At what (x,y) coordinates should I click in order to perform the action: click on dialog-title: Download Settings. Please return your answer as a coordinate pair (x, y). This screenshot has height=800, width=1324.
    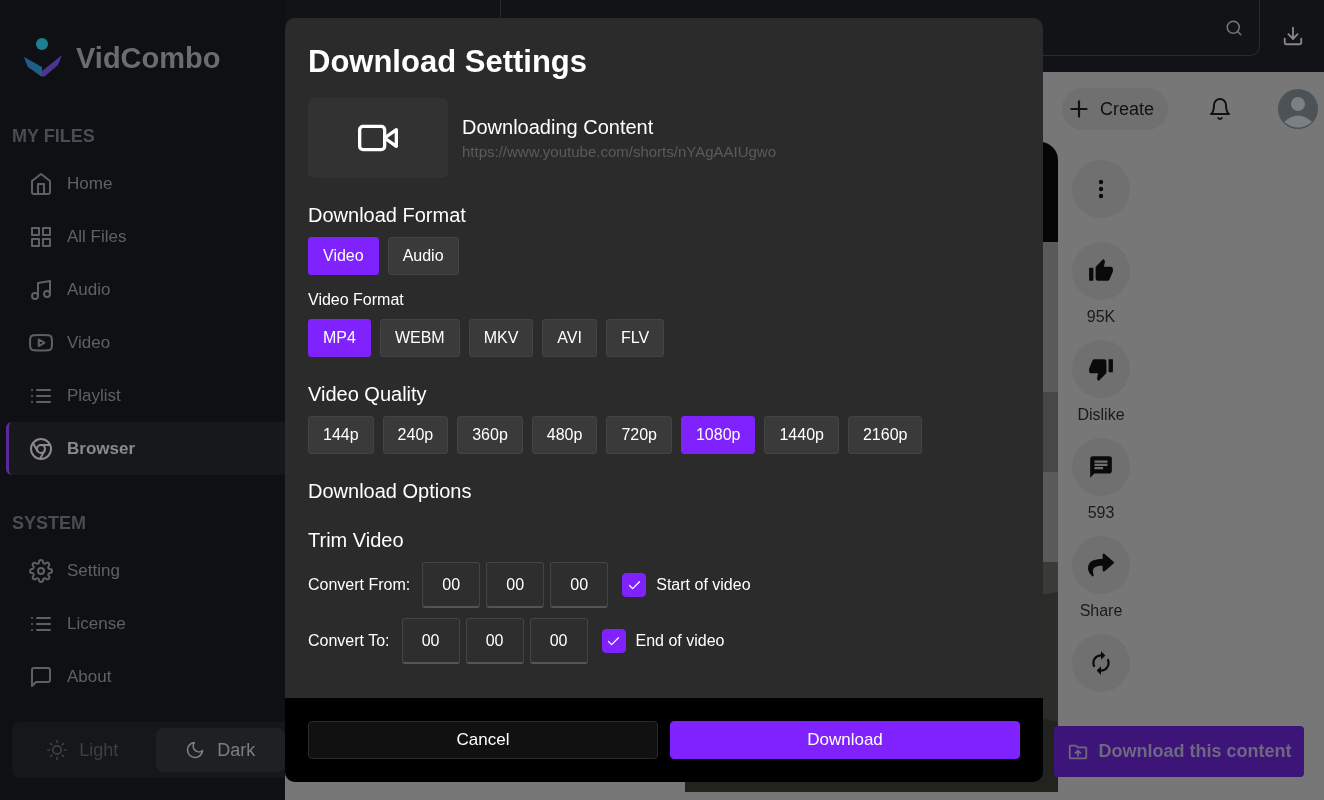
    Looking at the image, I should click on (448, 62).